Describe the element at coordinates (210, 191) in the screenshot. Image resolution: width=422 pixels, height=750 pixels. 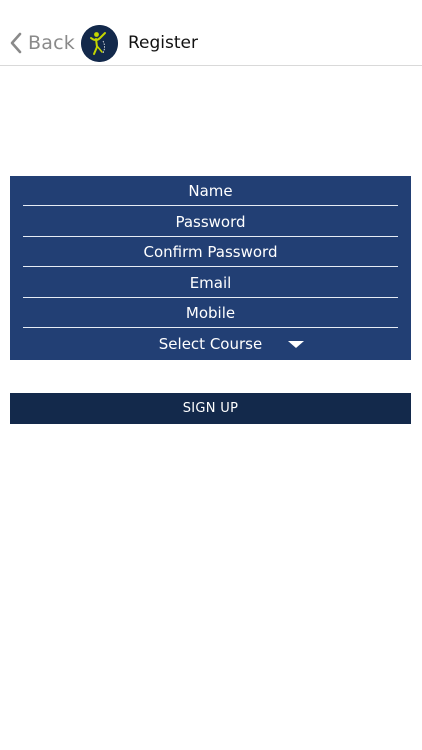
I see `name-field: Name` at that location.